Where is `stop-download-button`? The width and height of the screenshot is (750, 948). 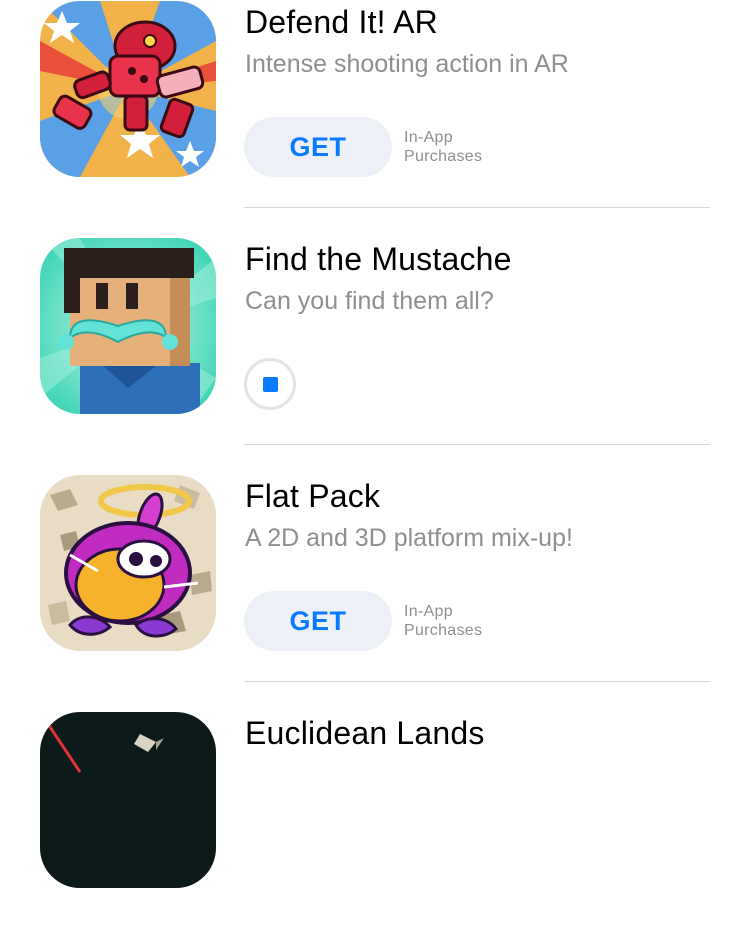 stop-download-button is located at coordinates (270, 384).